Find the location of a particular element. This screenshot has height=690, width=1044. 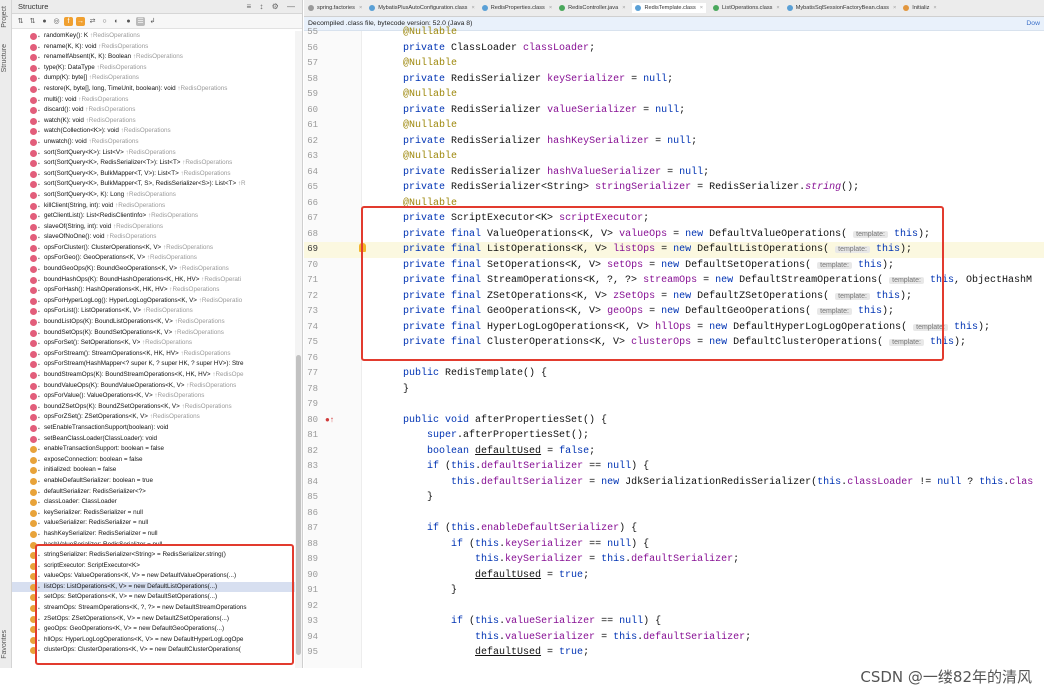

code-line: 76 is located at coordinates (674, 359).